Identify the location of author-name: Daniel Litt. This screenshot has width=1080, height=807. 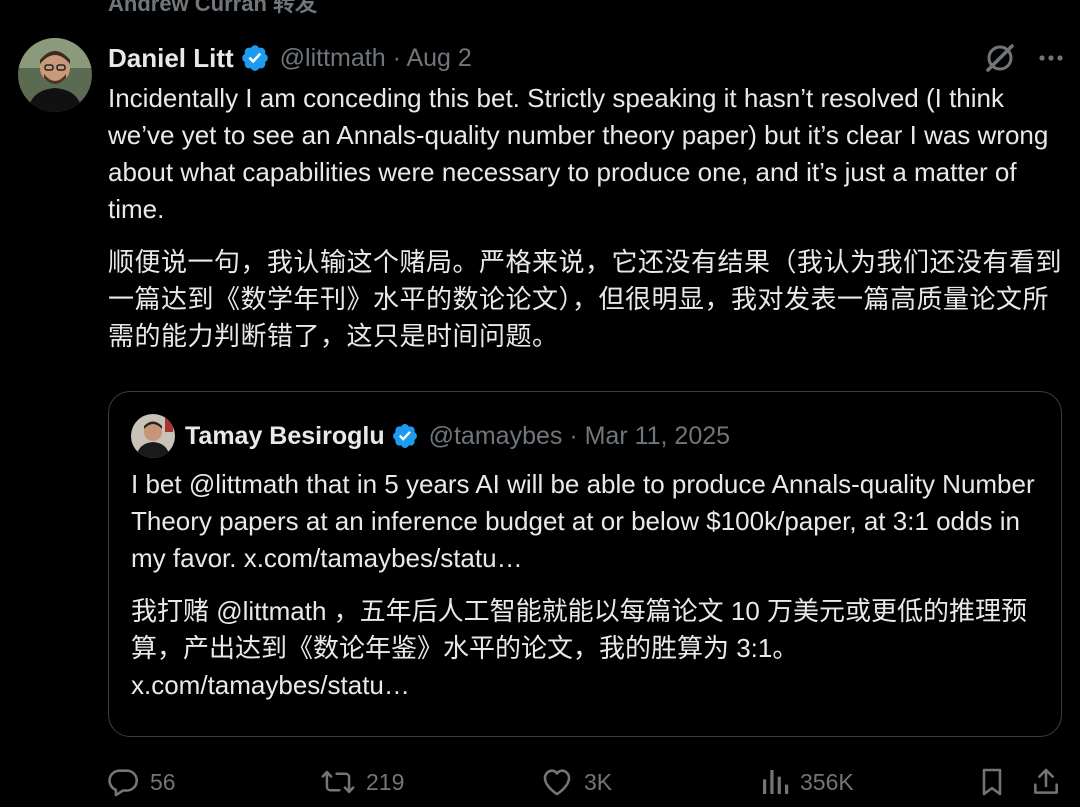
(171, 58).